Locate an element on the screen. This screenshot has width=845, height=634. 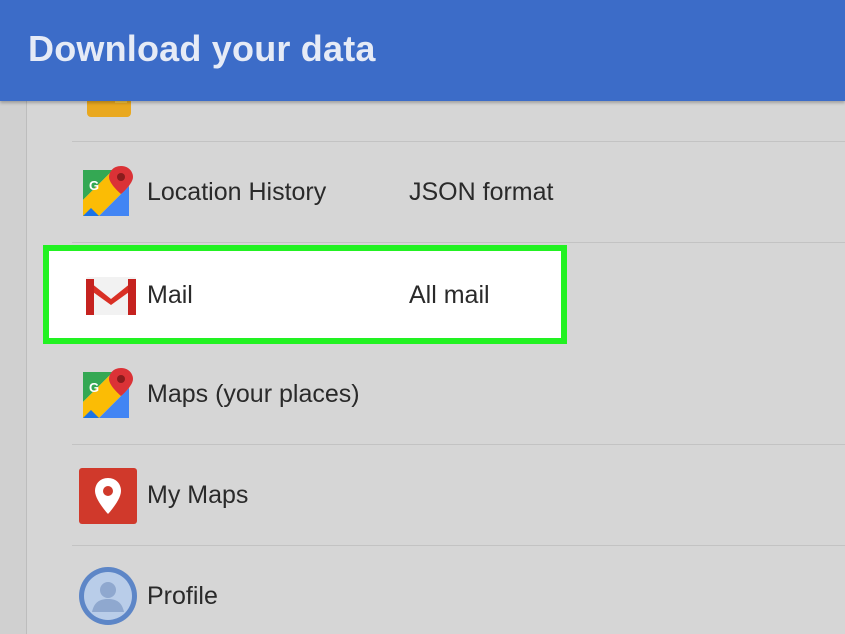
list-item-profile: Profile is located at coordinates (436, 590).